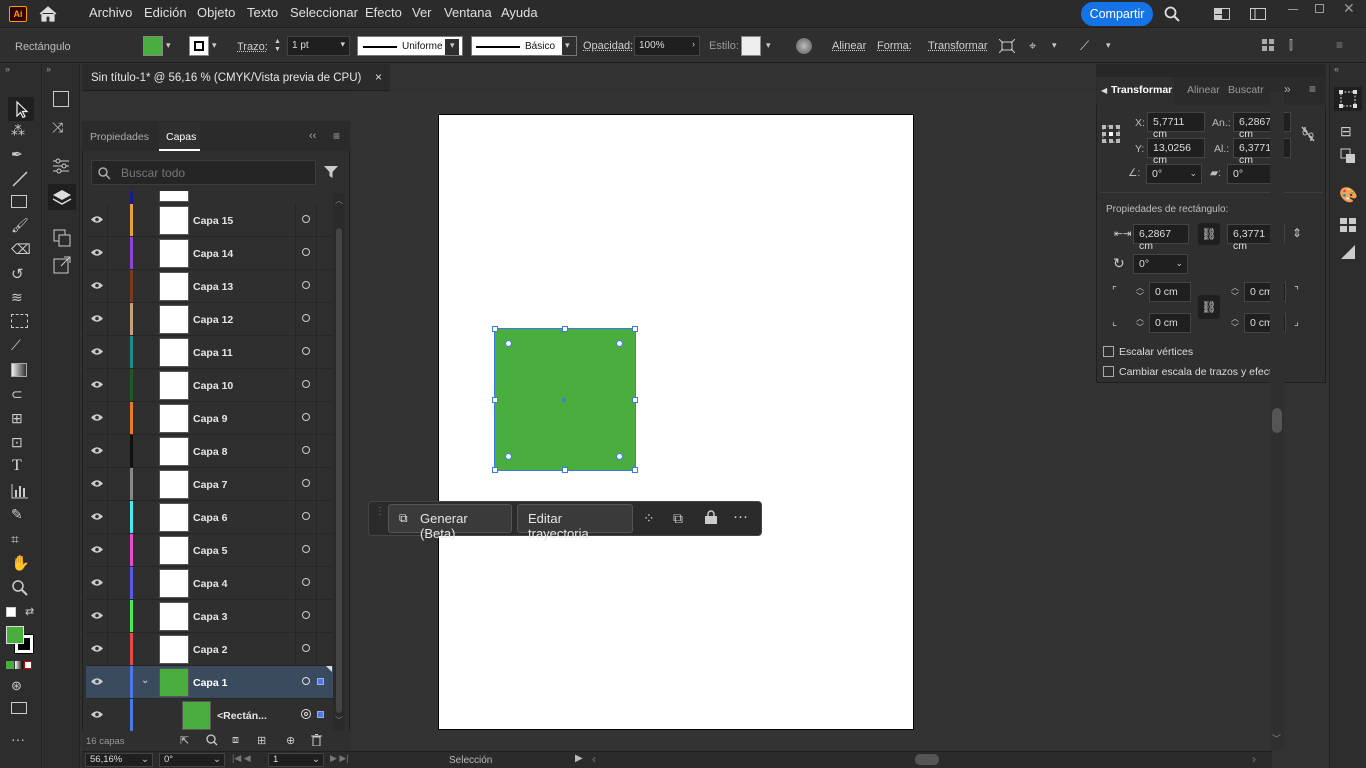 This screenshot has height=768, width=1366. Describe the element at coordinates (1160, 264) in the screenshot. I see `rect-angle-field: 0° ⌄` at that location.